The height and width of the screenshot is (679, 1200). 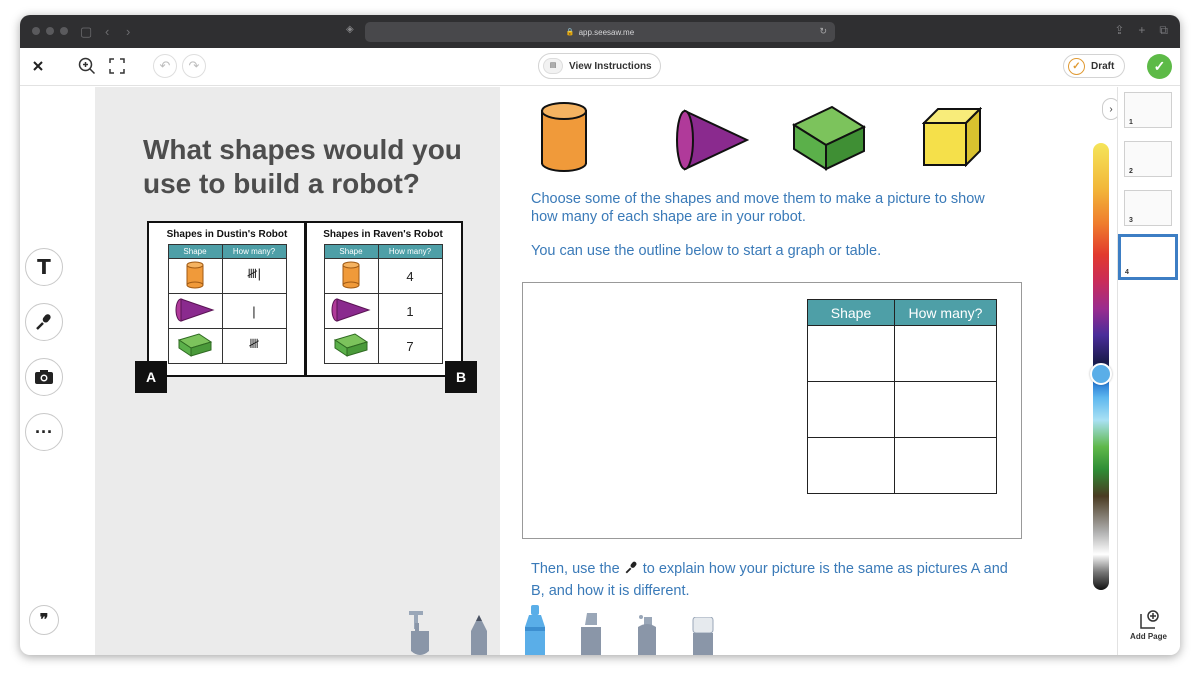 What do you see at coordinates (410, 311) in the screenshot?
I see `count-cell: 1` at bounding box center [410, 311].